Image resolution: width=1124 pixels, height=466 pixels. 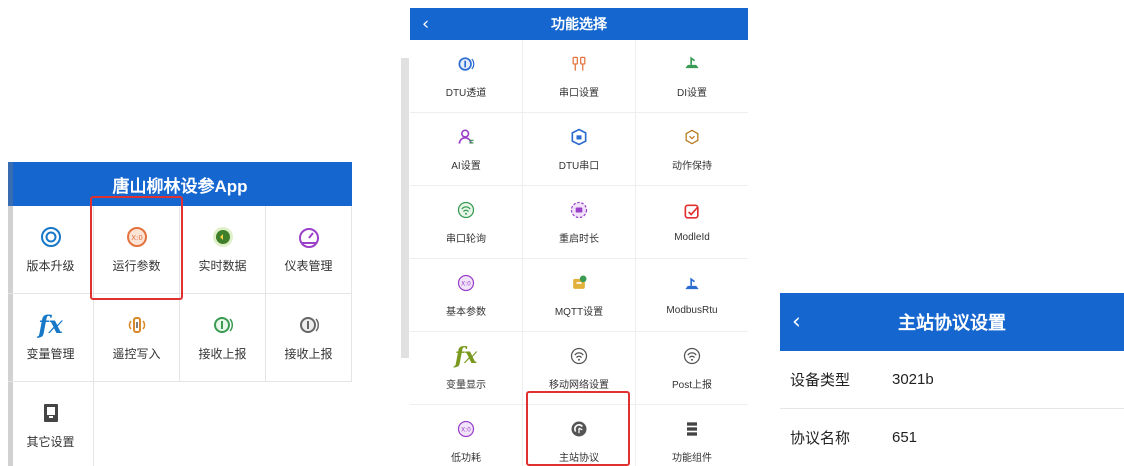 I want to click on menu-item-receive-report-2: 接收上报, so click(x=309, y=338).